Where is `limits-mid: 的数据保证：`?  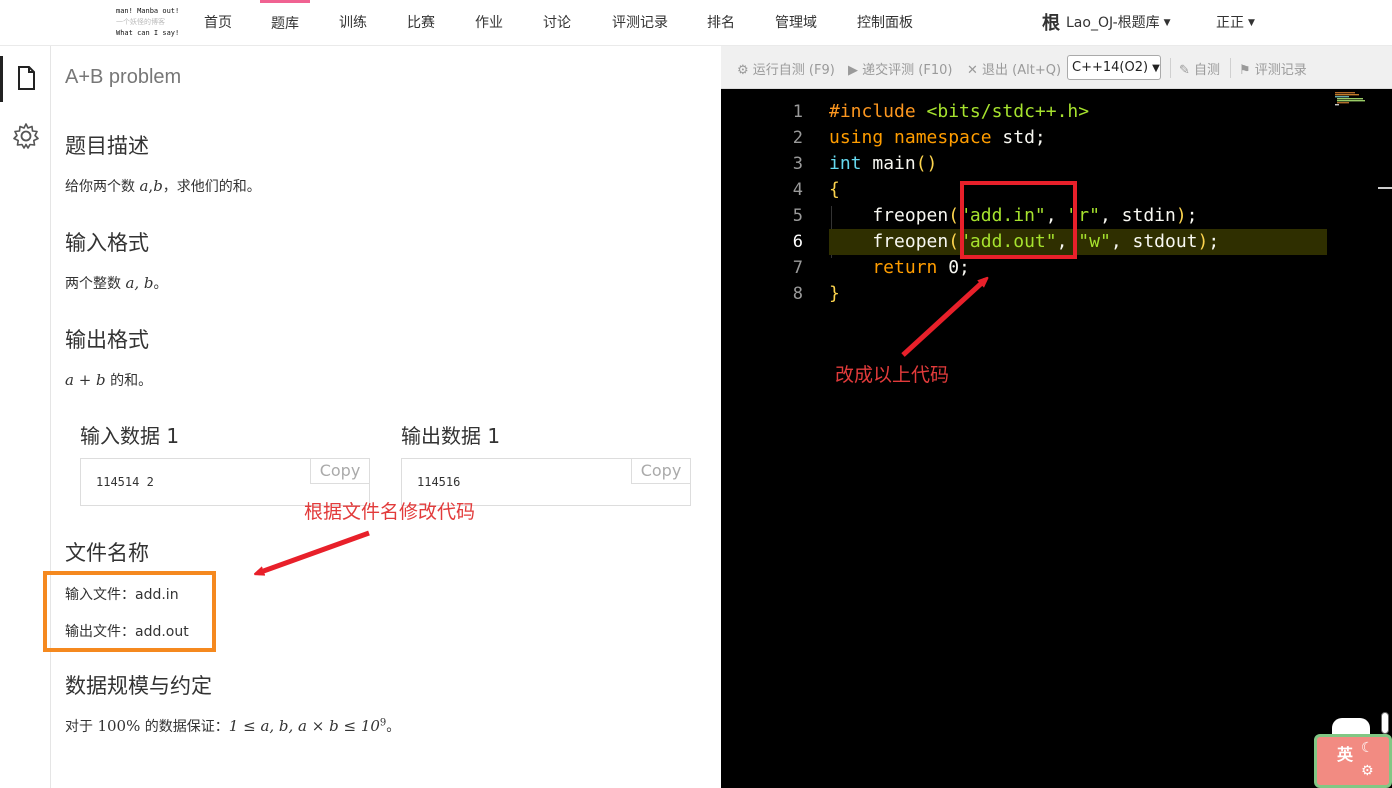
limits-mid: 的数据保证： is located at coordinates (184, 727).